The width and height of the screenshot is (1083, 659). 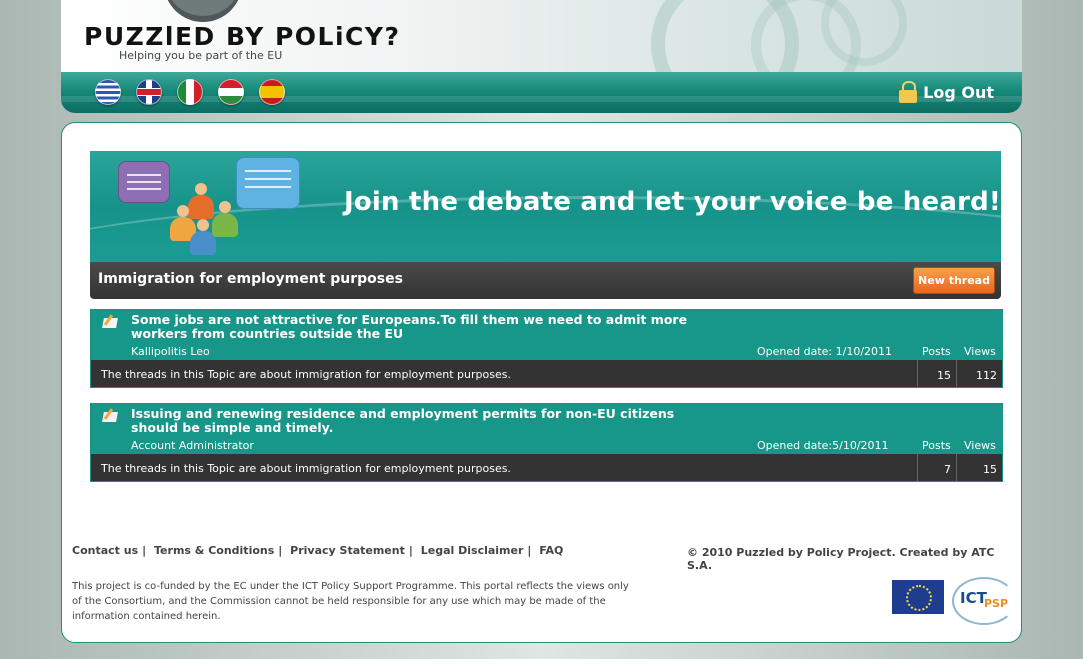 What do you see at coordinates (250, 279) in the screenshot?
I see `topic-title: Immigration for employment purposes` at bounding box center [250, 279].